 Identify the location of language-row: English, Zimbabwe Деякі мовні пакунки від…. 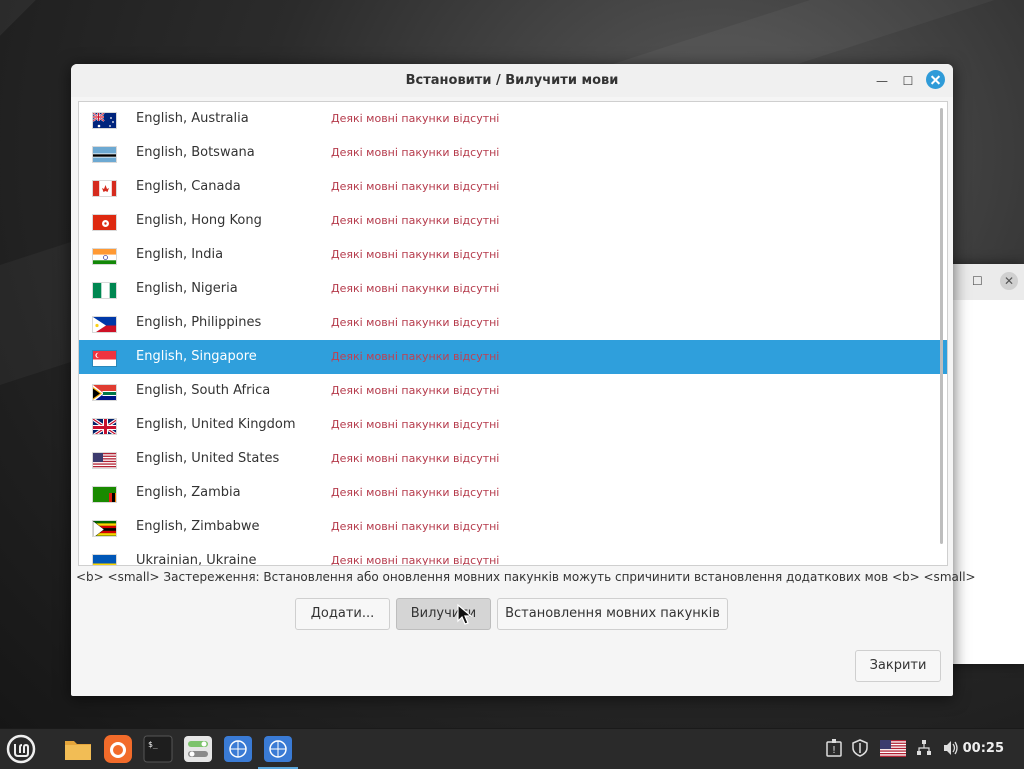
(513, 527).